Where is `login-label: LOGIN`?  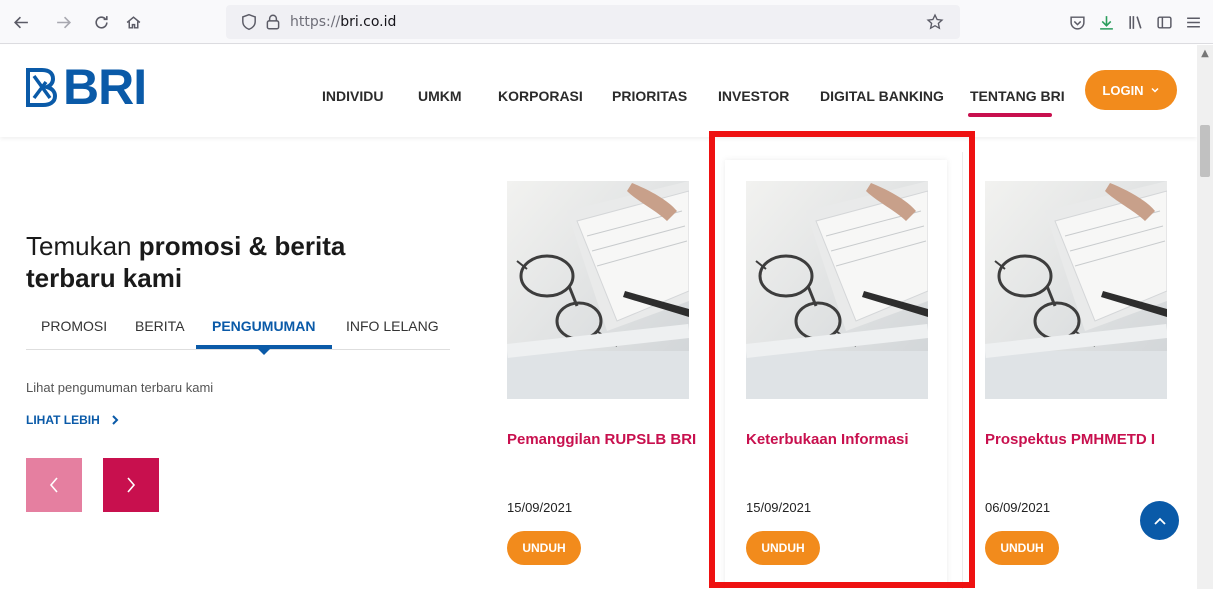 login-label: LOGIN is located at coordinates (1123, 90).